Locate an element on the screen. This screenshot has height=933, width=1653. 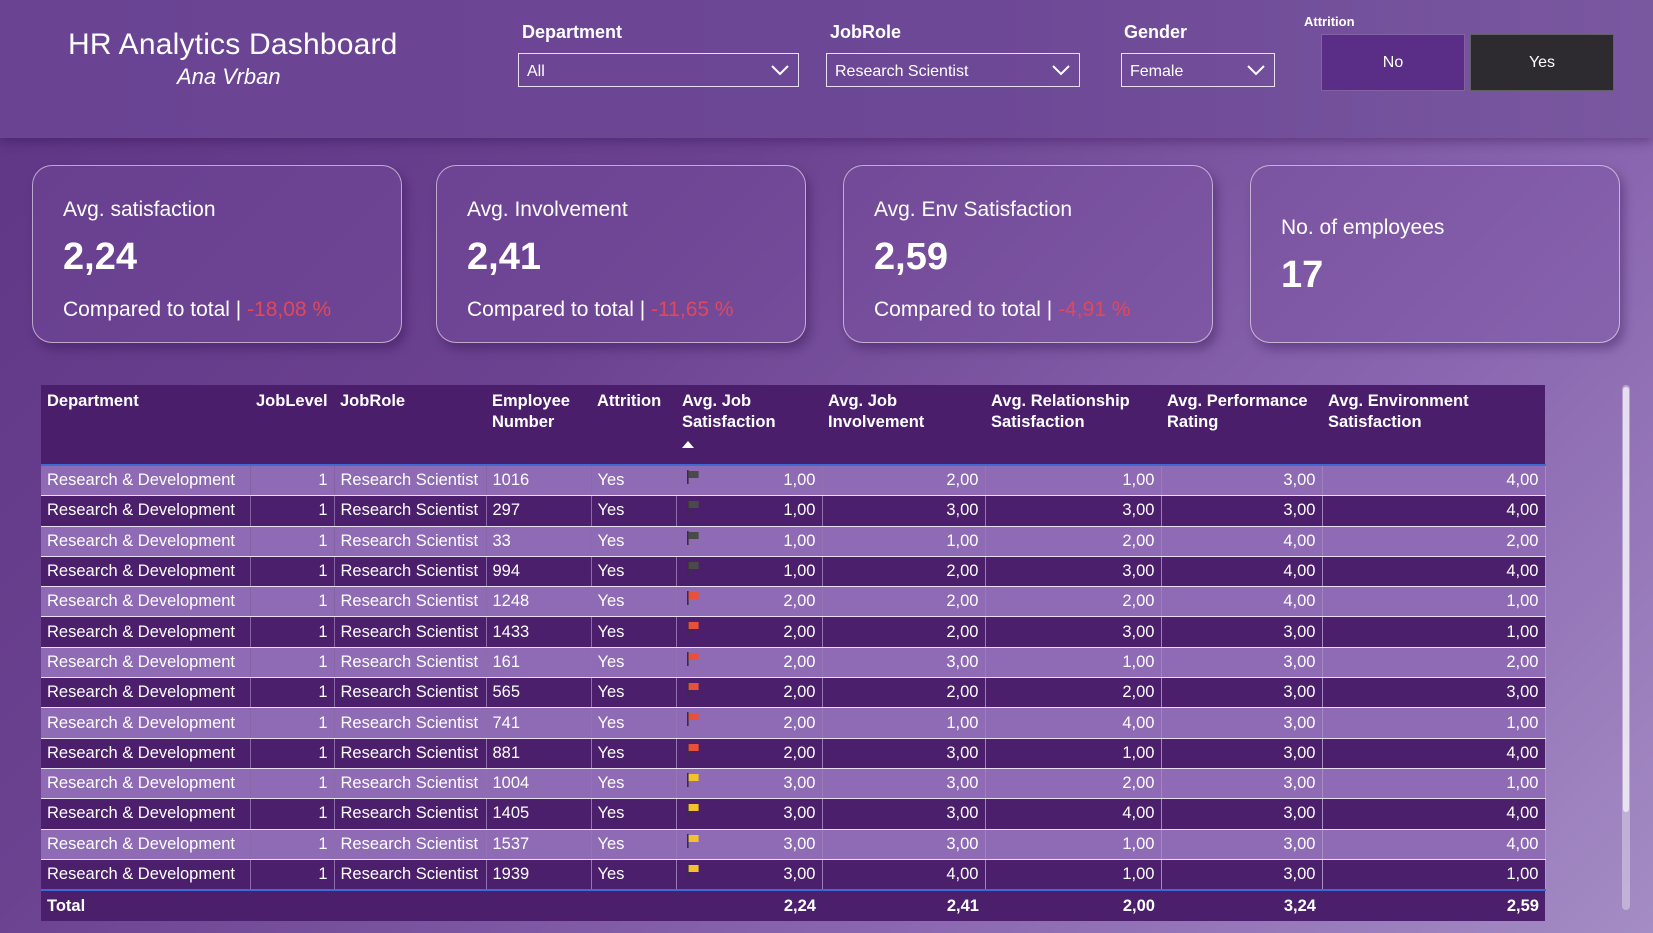
table-scrollbar is located at coordinates (1626, 647).